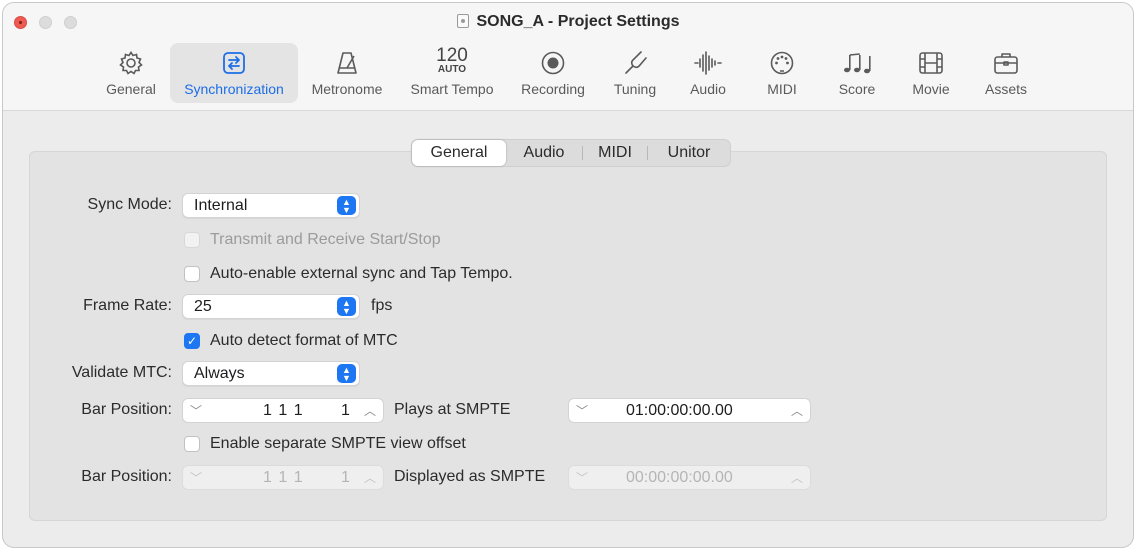 This screenshot has width=1136, height=552. What do you see at coordinates (346, 410) in the screenshot?
I see `bar-position-ticks: 1` at bounding box center [346, 410].